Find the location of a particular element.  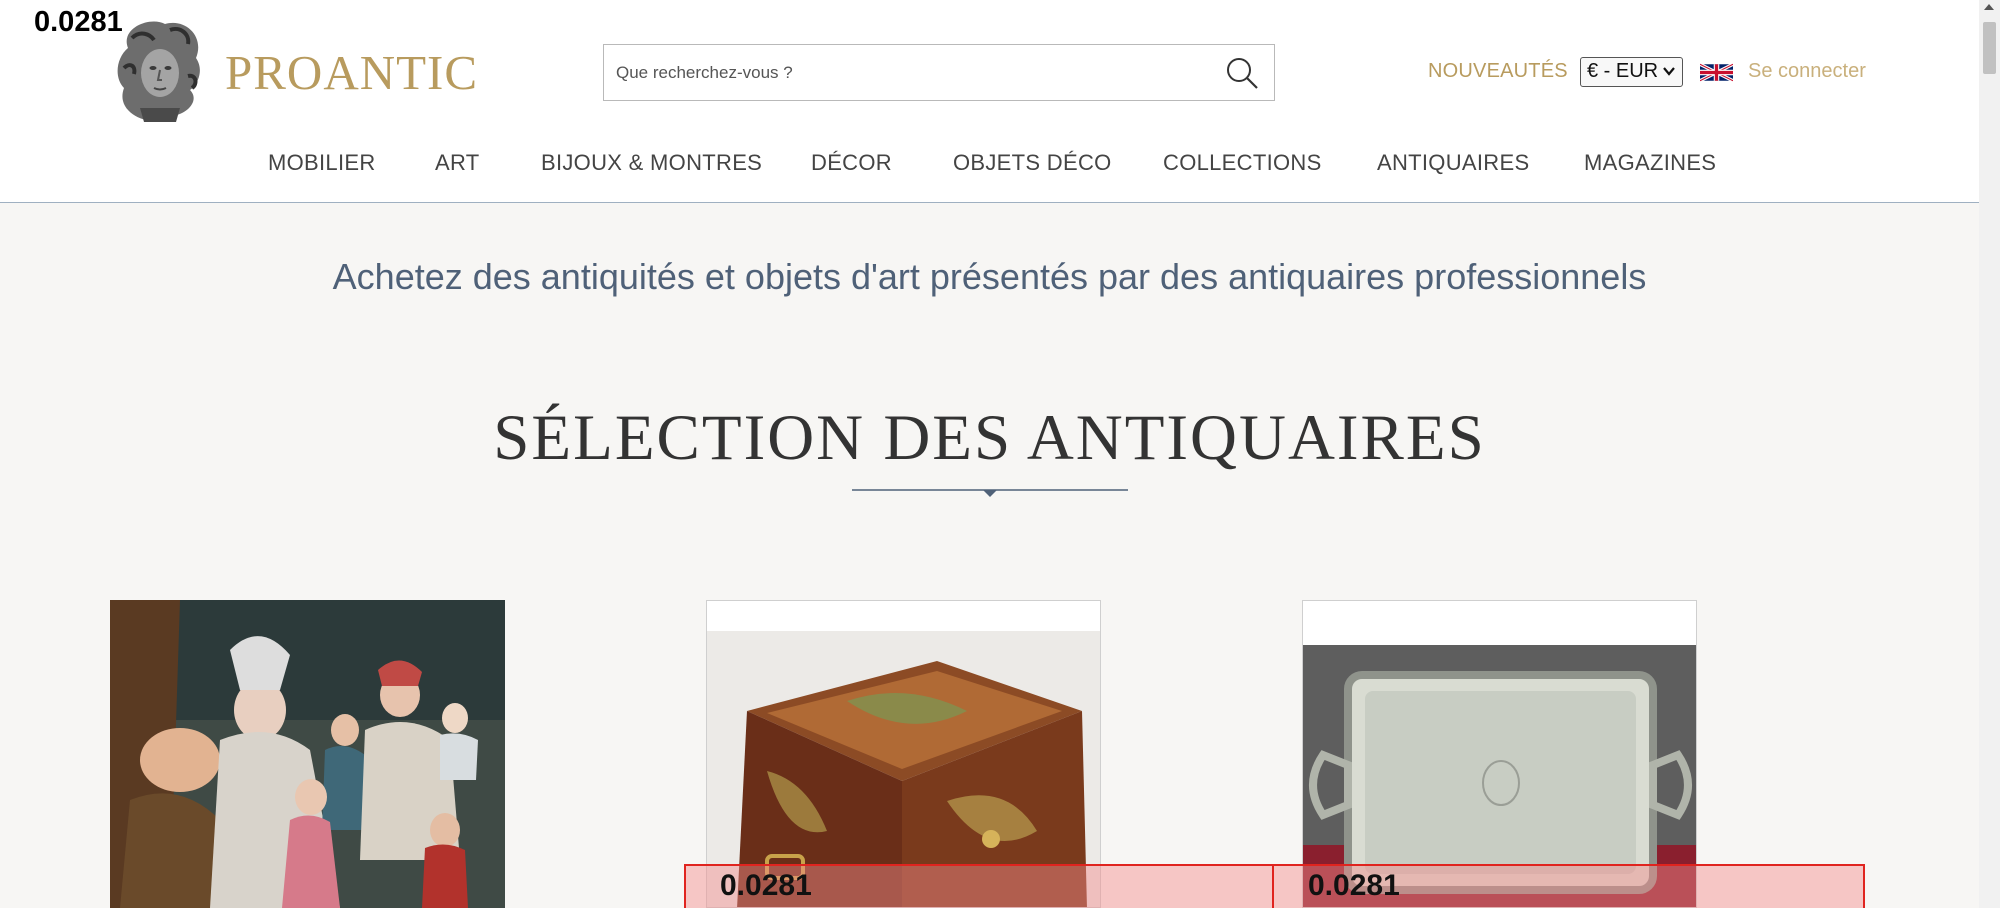

scrollbar-thumb is located at coordinates (1989, 48).